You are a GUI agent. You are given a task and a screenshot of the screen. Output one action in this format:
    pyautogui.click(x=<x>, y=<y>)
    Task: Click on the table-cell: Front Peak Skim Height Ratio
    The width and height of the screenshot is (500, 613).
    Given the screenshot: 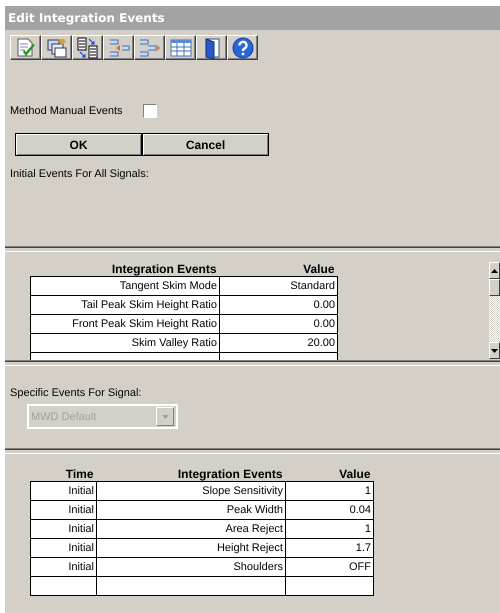 What is the action you would take?
    pyautogui.click(x=125, y=324)
    